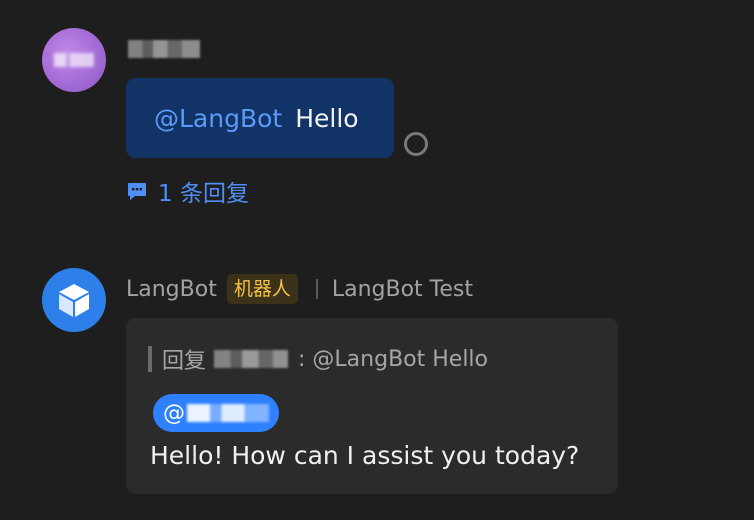 The image size is (754, 520). I want to click on quoted-reply: 回复 : @LangBot Hello, so click(318, 359).